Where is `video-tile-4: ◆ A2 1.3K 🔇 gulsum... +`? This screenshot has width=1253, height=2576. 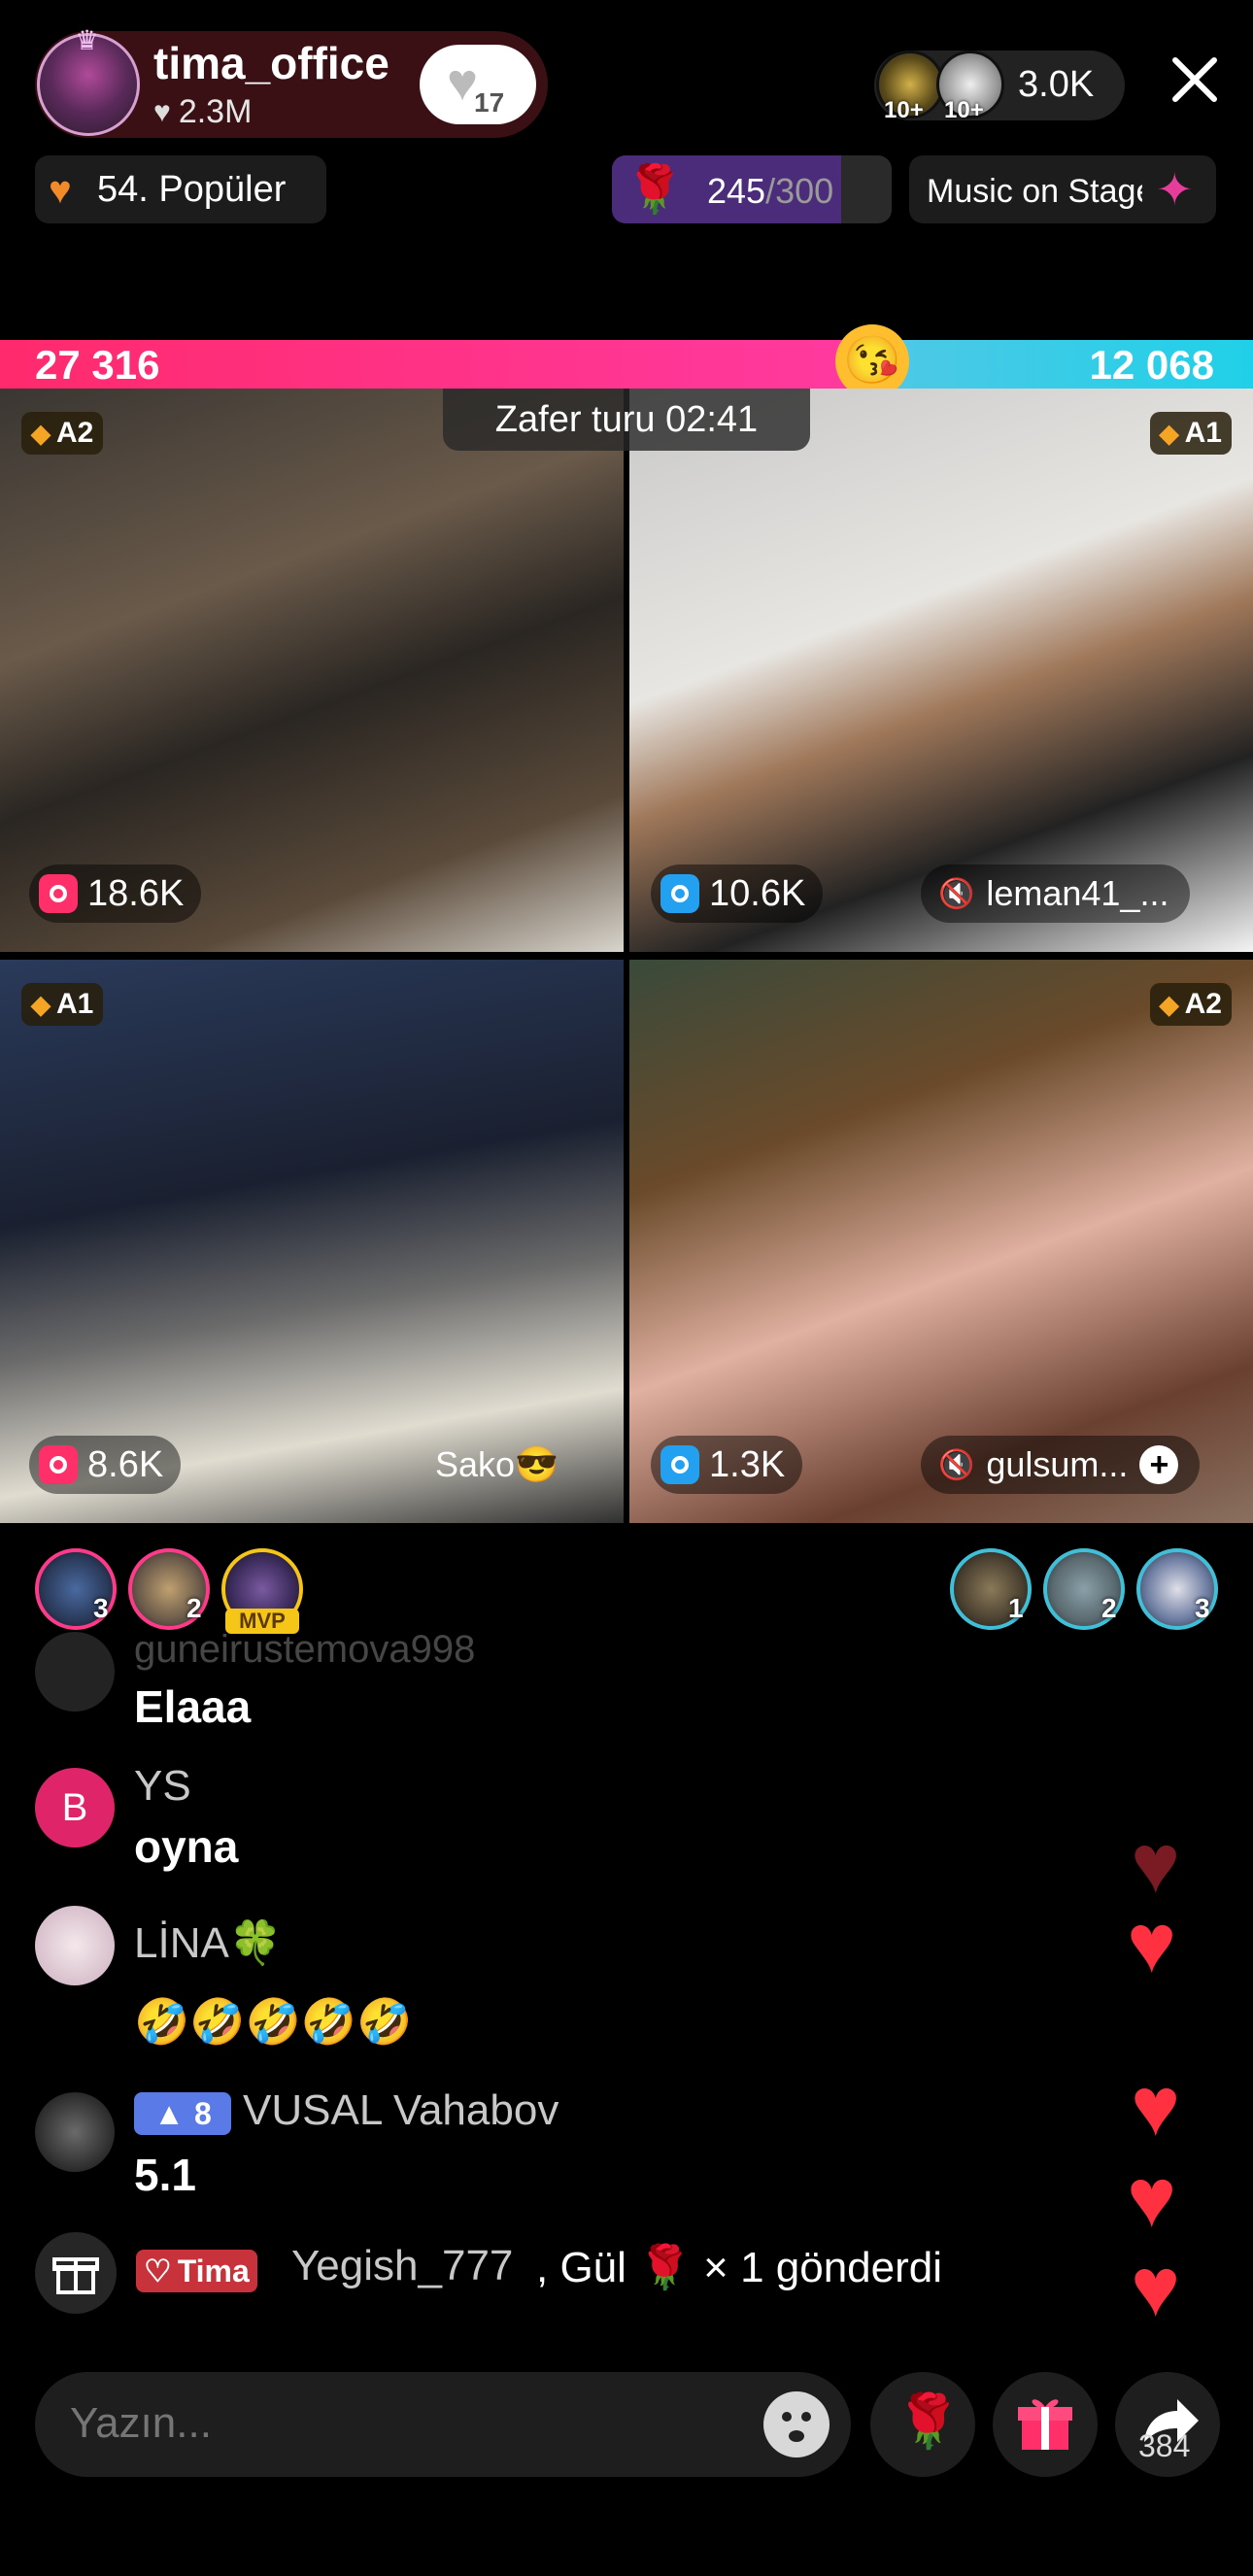
video-tile-4: ◆ A2 1.3K 🔇 gulsum... + is located at coordinates (941, 1241).